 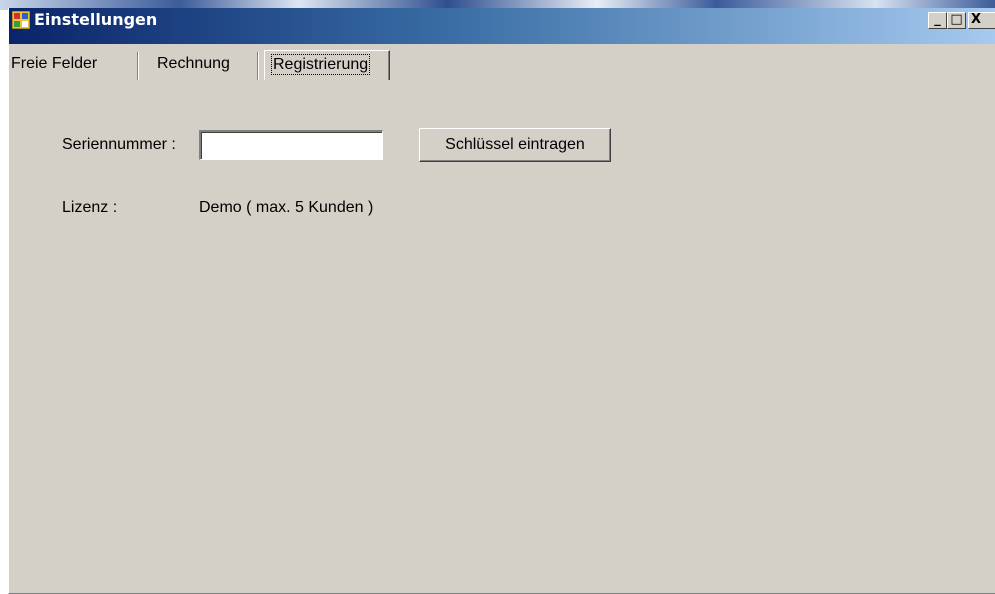 I want to click on tab-strip: Freie Felder Rechnung Registrierung, so click(x=502, y=64).